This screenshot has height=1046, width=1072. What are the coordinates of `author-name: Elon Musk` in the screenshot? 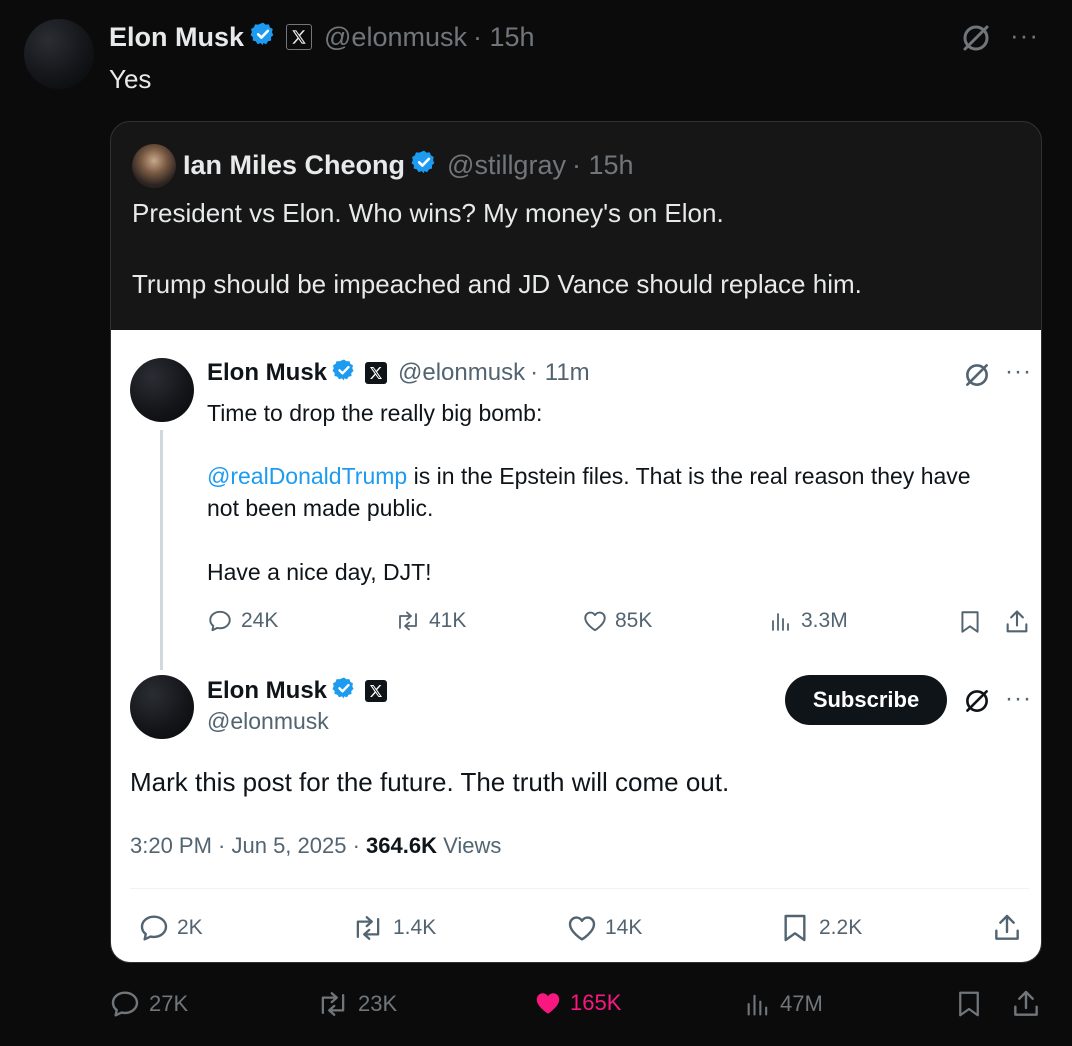 It's located at (176, 37).